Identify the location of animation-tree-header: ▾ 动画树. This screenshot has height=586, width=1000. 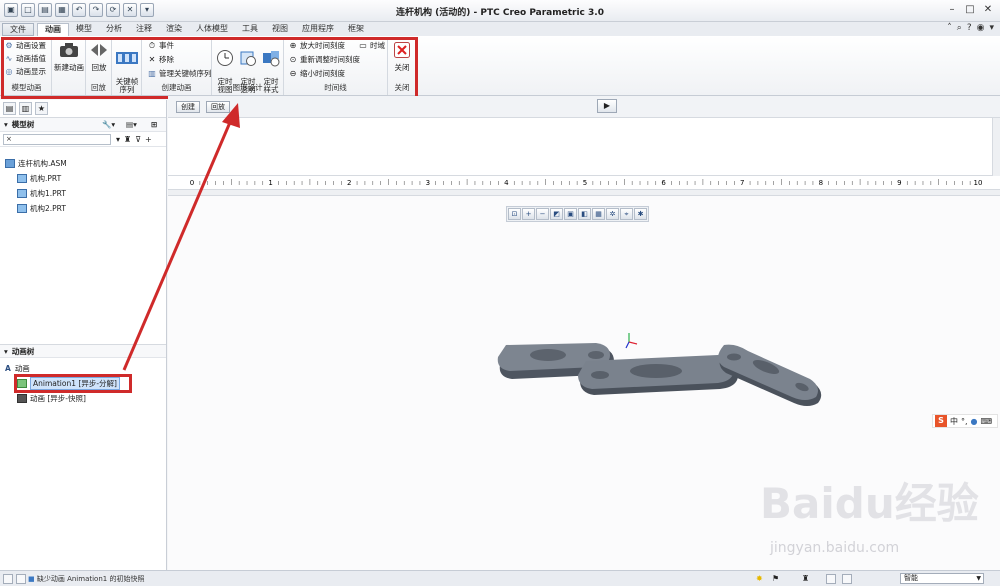
(83, 351).